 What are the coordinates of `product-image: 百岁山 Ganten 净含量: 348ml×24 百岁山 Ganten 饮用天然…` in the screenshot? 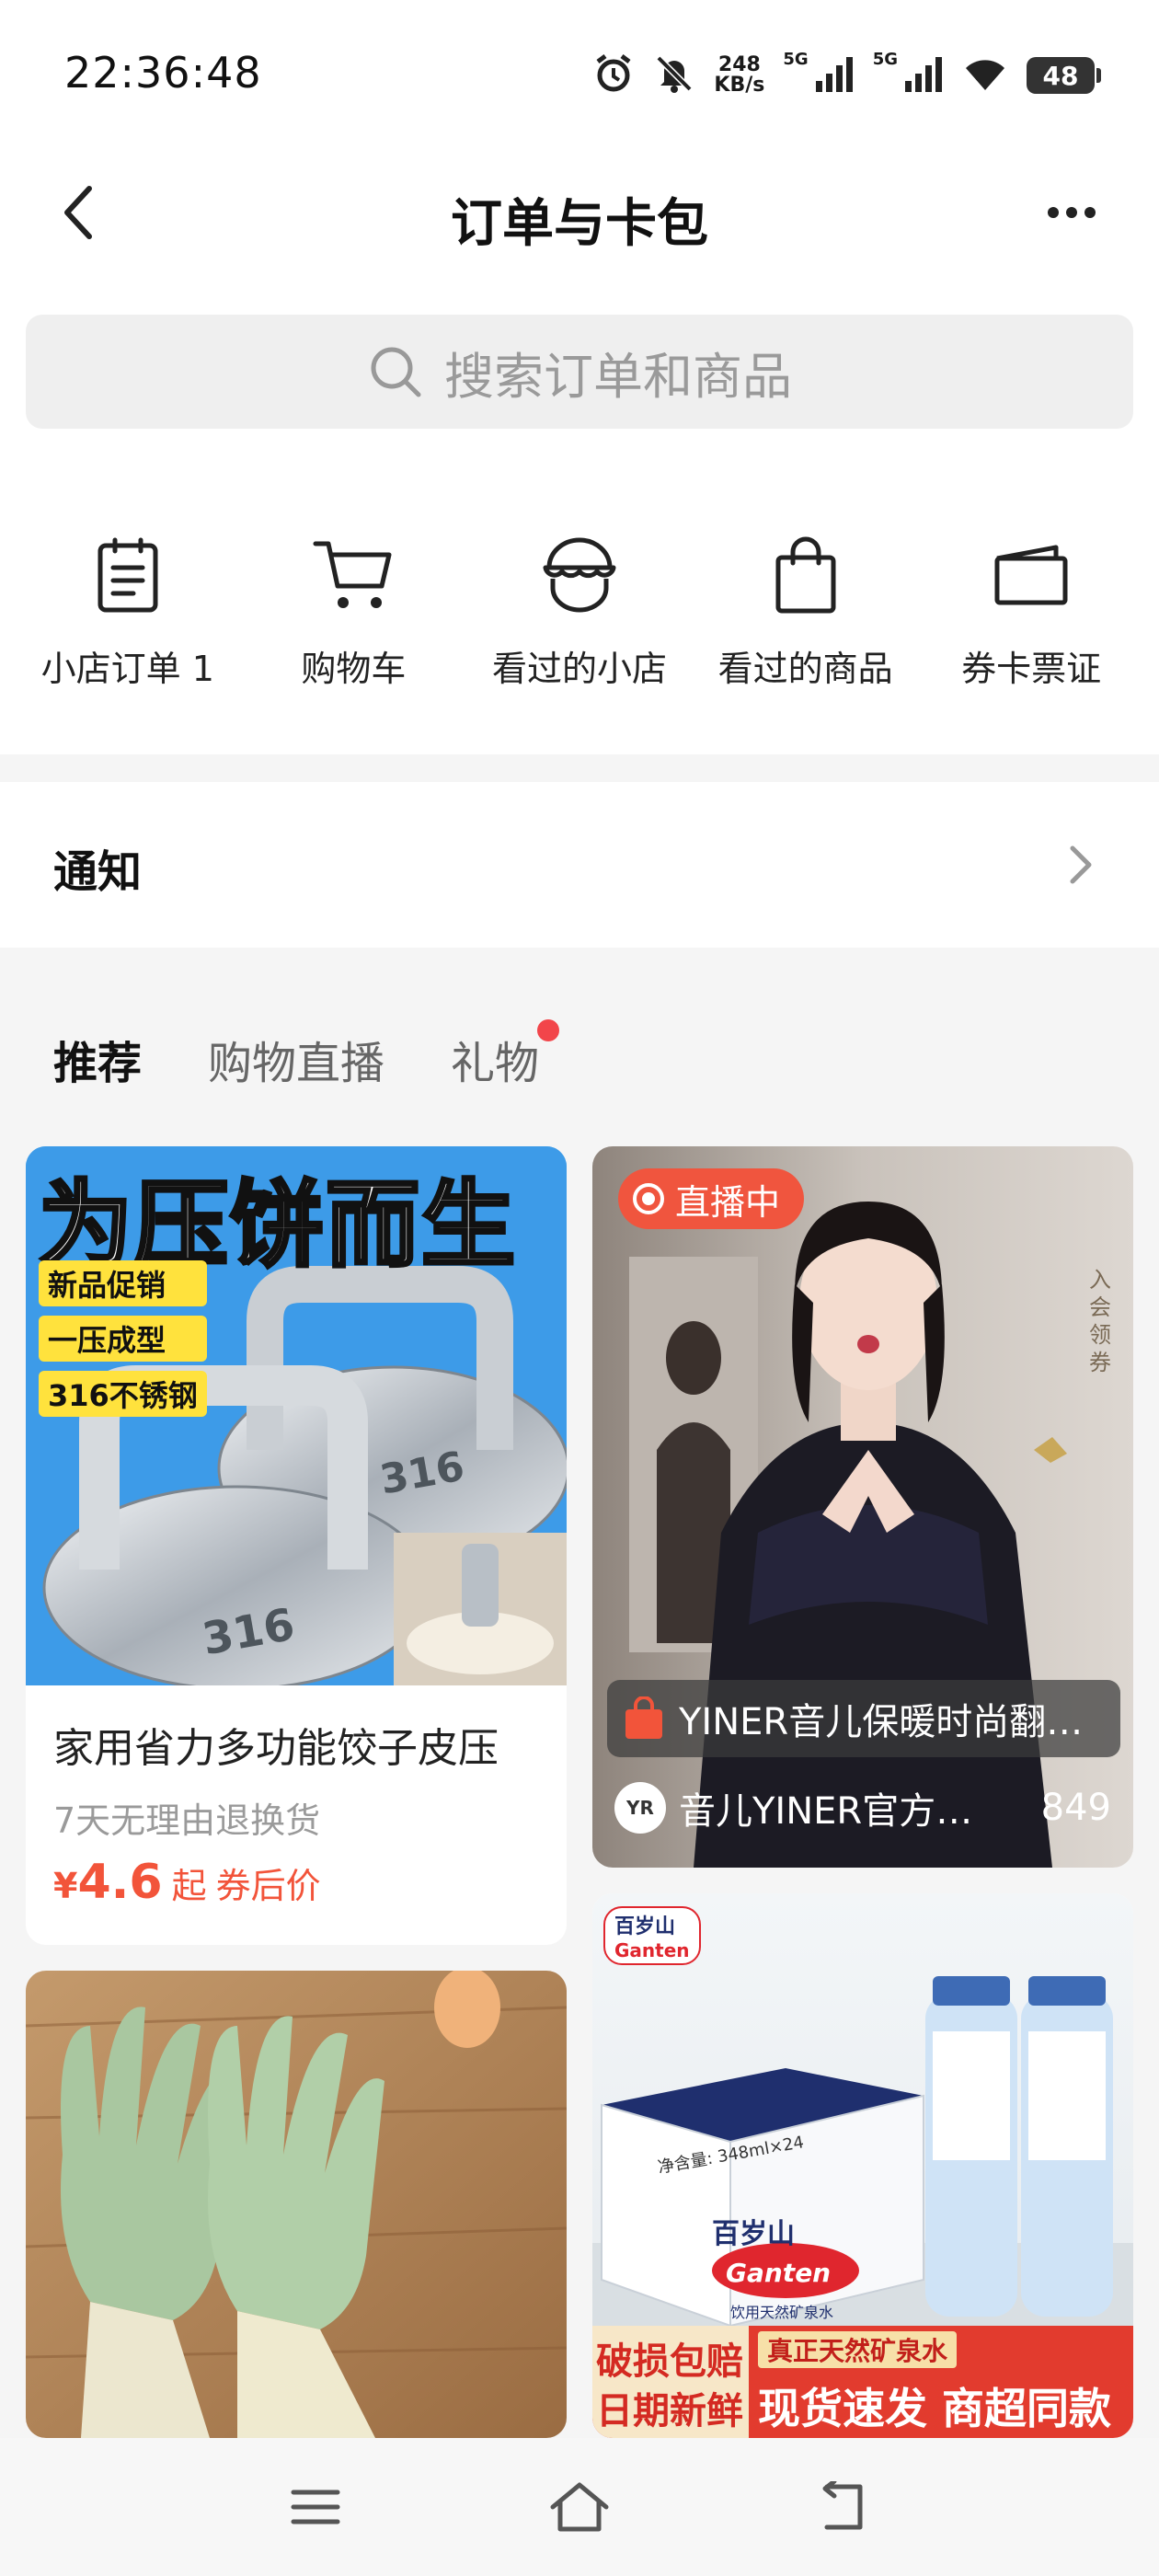 It's located at (862, 2165).